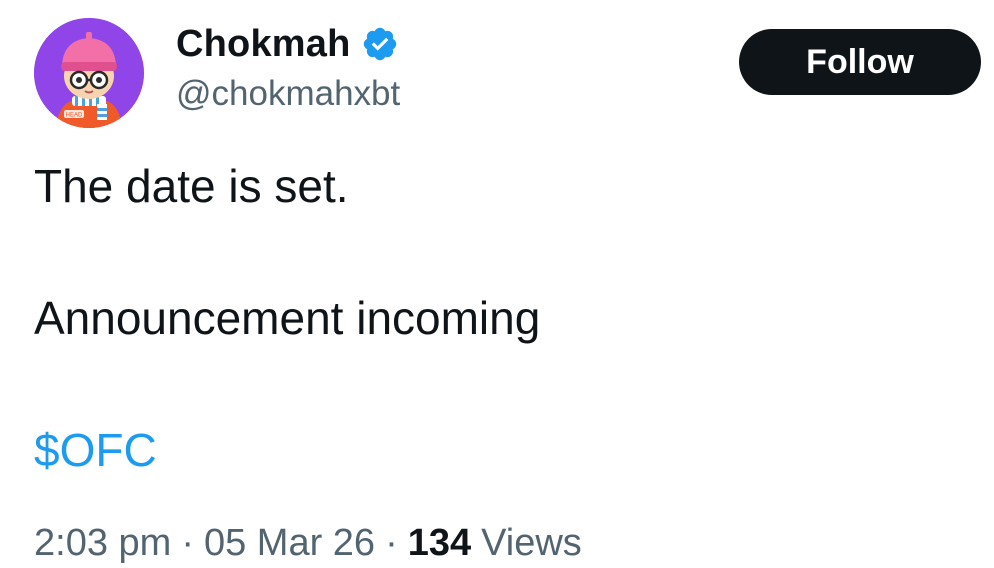 The height and width of the screenshot is (568, 994). Describe the element at coordinates (263, 44) in the screenshot. I see `display-name: Chokmah` at that location.